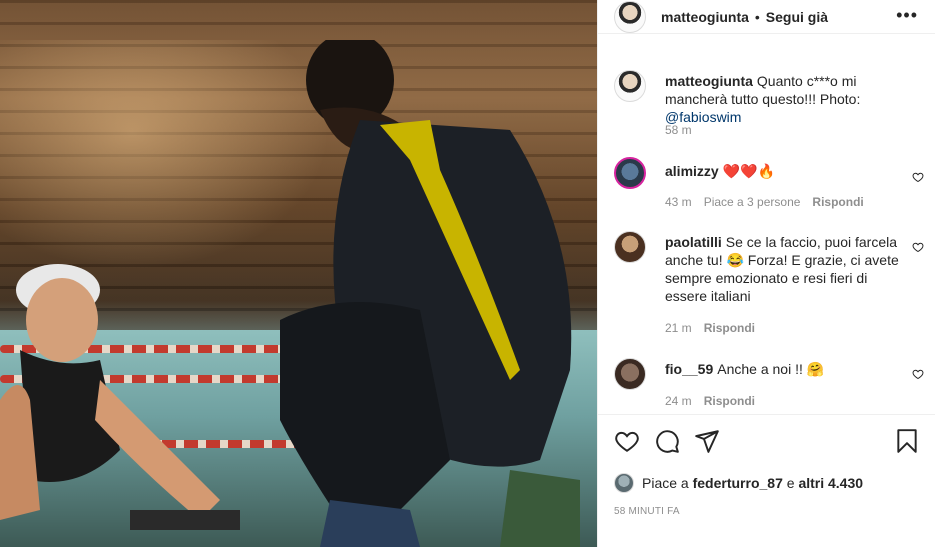 This screenshot has height=547, width=935. What do you see at coordinates (647, 511) in the screenshot?
I see `post-time-ago: 58 MINUTI FA` at bounding box center [647, 511].